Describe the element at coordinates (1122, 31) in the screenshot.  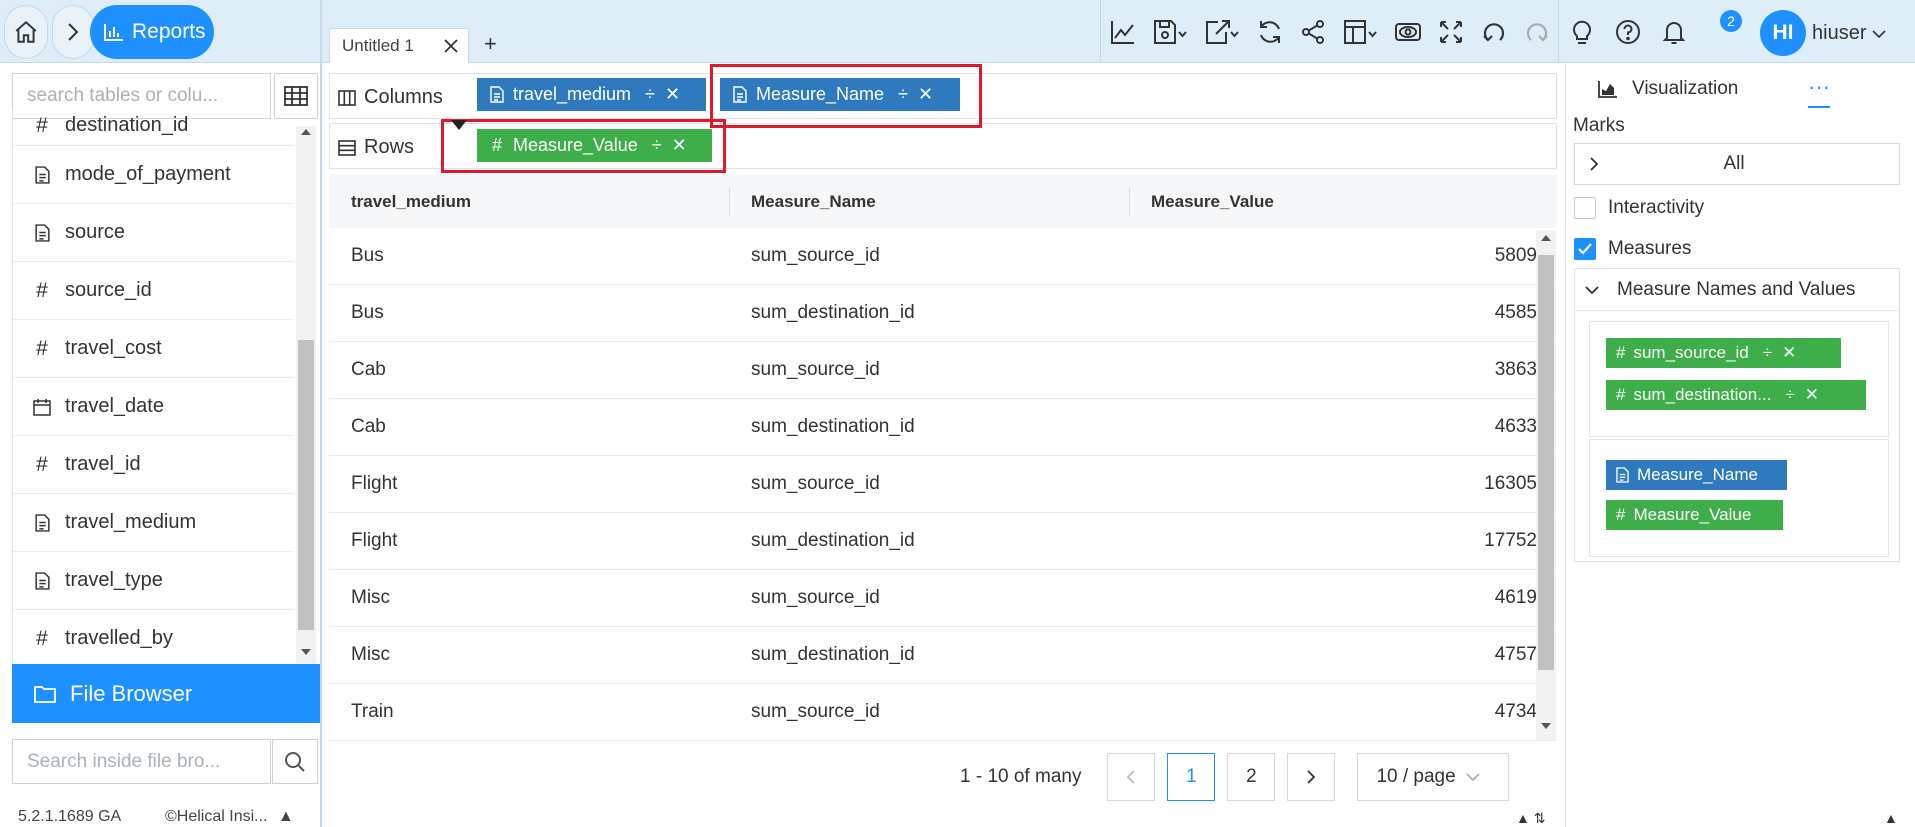
I see `visualize-button` at that location.